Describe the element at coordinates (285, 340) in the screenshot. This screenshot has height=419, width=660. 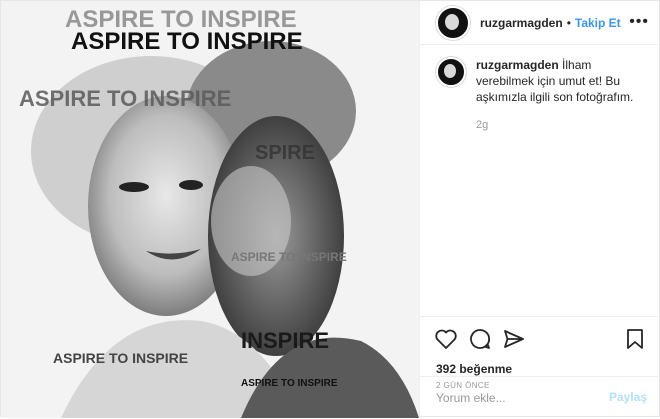
I see `photo-text: INSPIRE` at that location.